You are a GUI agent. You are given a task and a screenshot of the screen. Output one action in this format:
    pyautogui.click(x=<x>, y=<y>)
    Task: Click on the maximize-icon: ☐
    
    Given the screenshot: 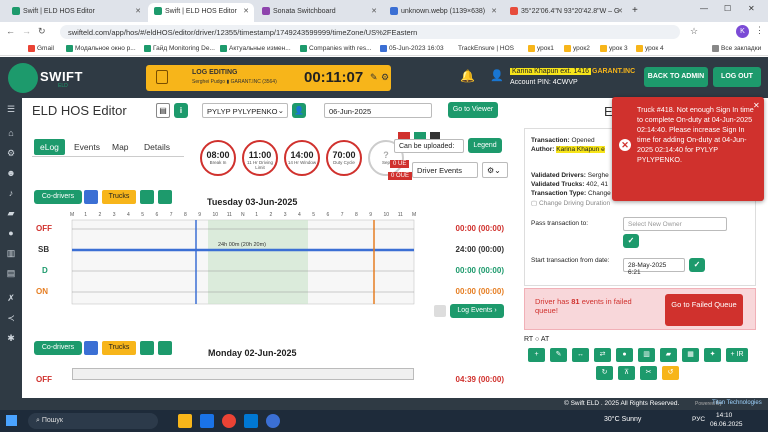 What is the action you would take?
    pyautogui.click(x=727, y=8)
    